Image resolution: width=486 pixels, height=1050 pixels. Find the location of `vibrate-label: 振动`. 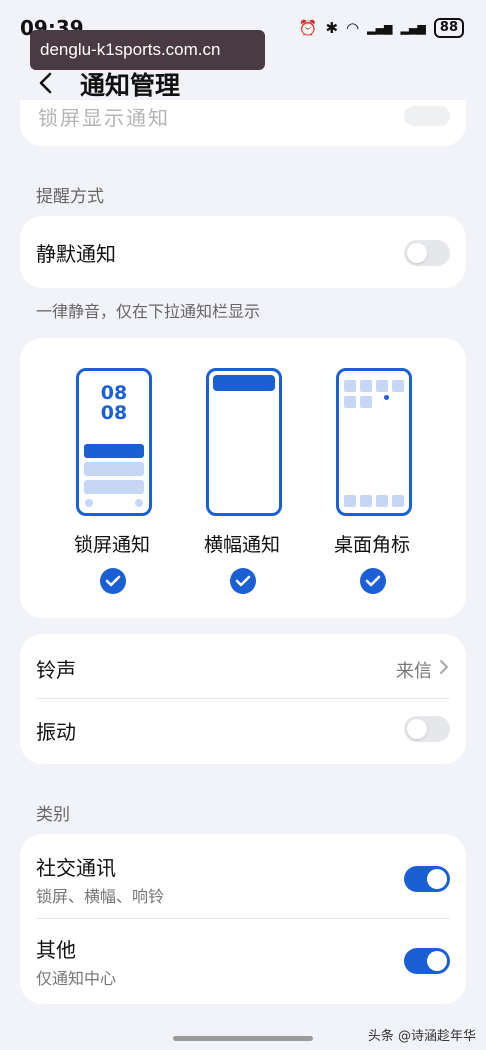

vibrate-label: 振动 is located at coordinates (56, 732).